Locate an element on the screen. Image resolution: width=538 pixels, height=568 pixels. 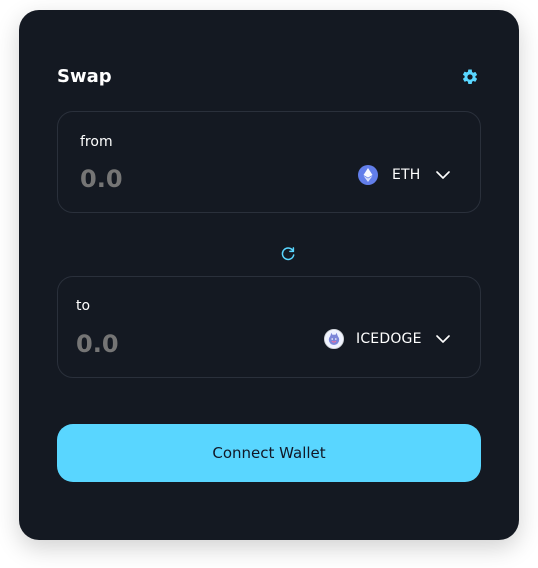
connect-wallet-button: Connect Wallet is located at coordinates (269, 453).